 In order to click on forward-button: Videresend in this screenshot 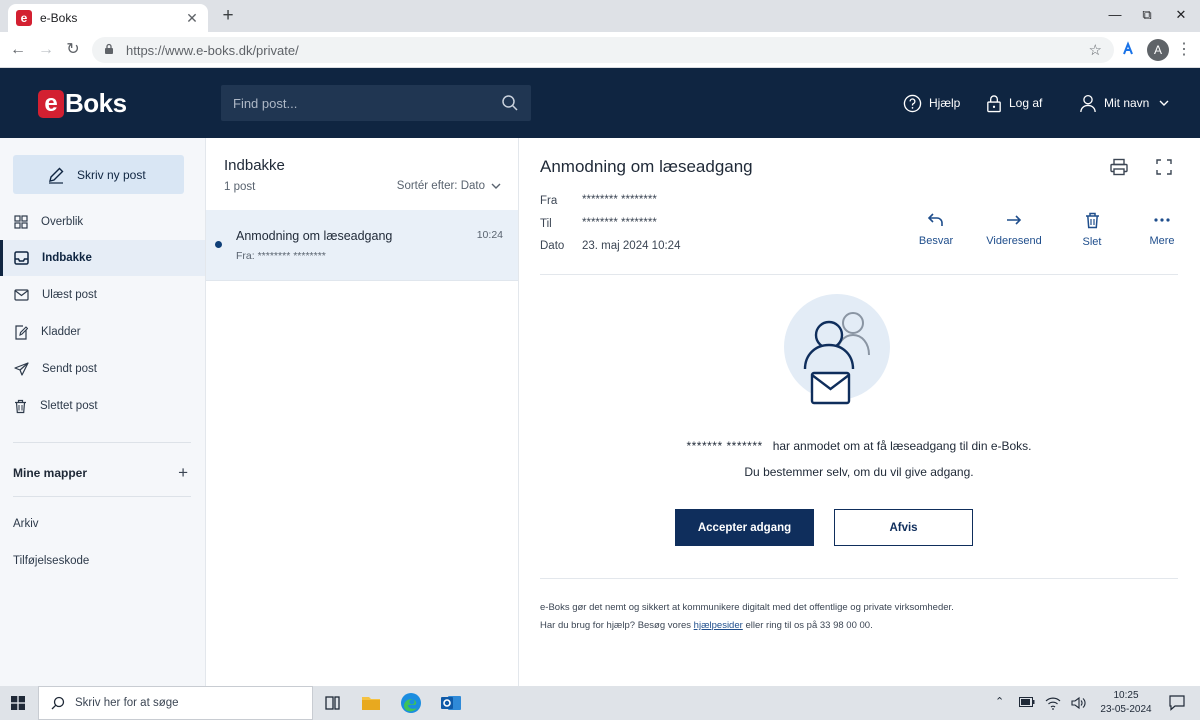, I will do `click(1014, 229)`.